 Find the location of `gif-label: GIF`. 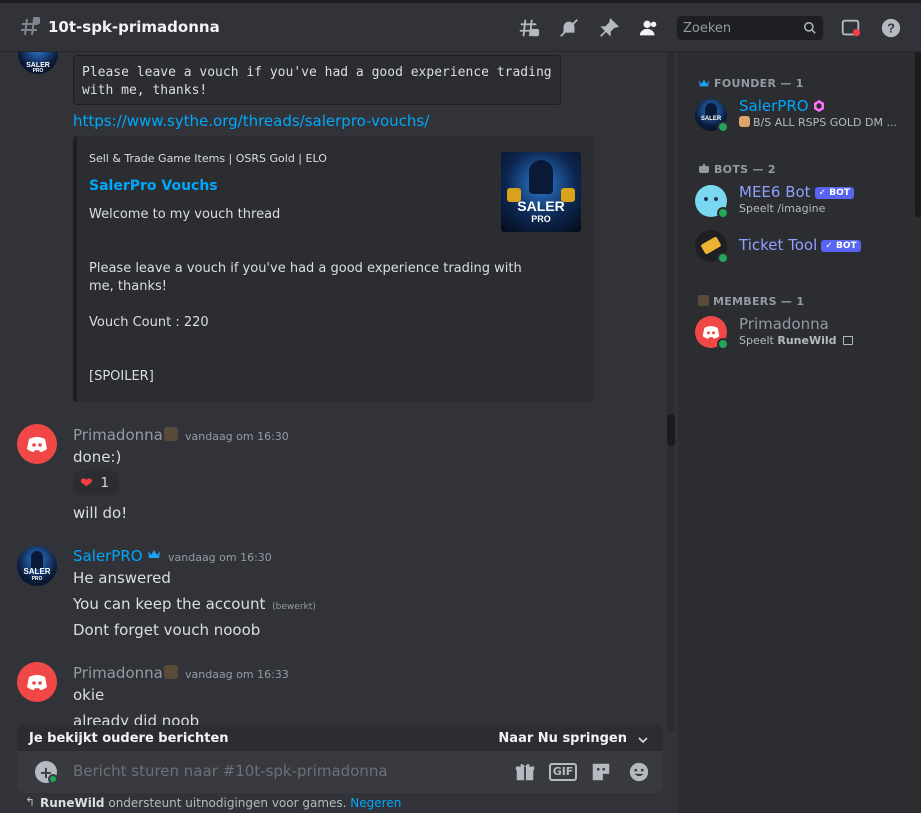

gif-label: GIF is located at coordinates (563, 772).